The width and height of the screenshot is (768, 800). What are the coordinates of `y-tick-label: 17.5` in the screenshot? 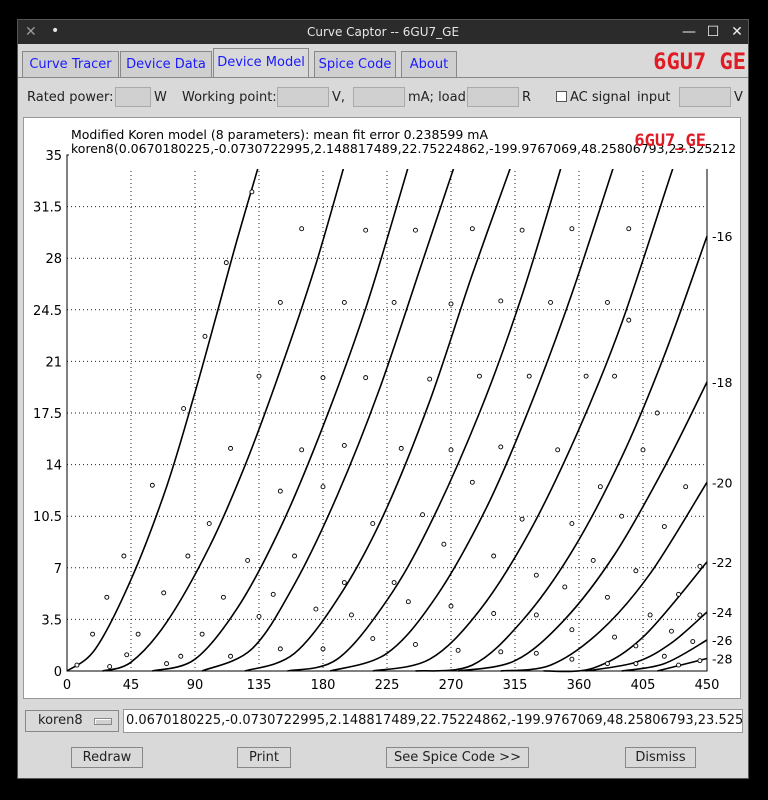 It's located at (47, 414).